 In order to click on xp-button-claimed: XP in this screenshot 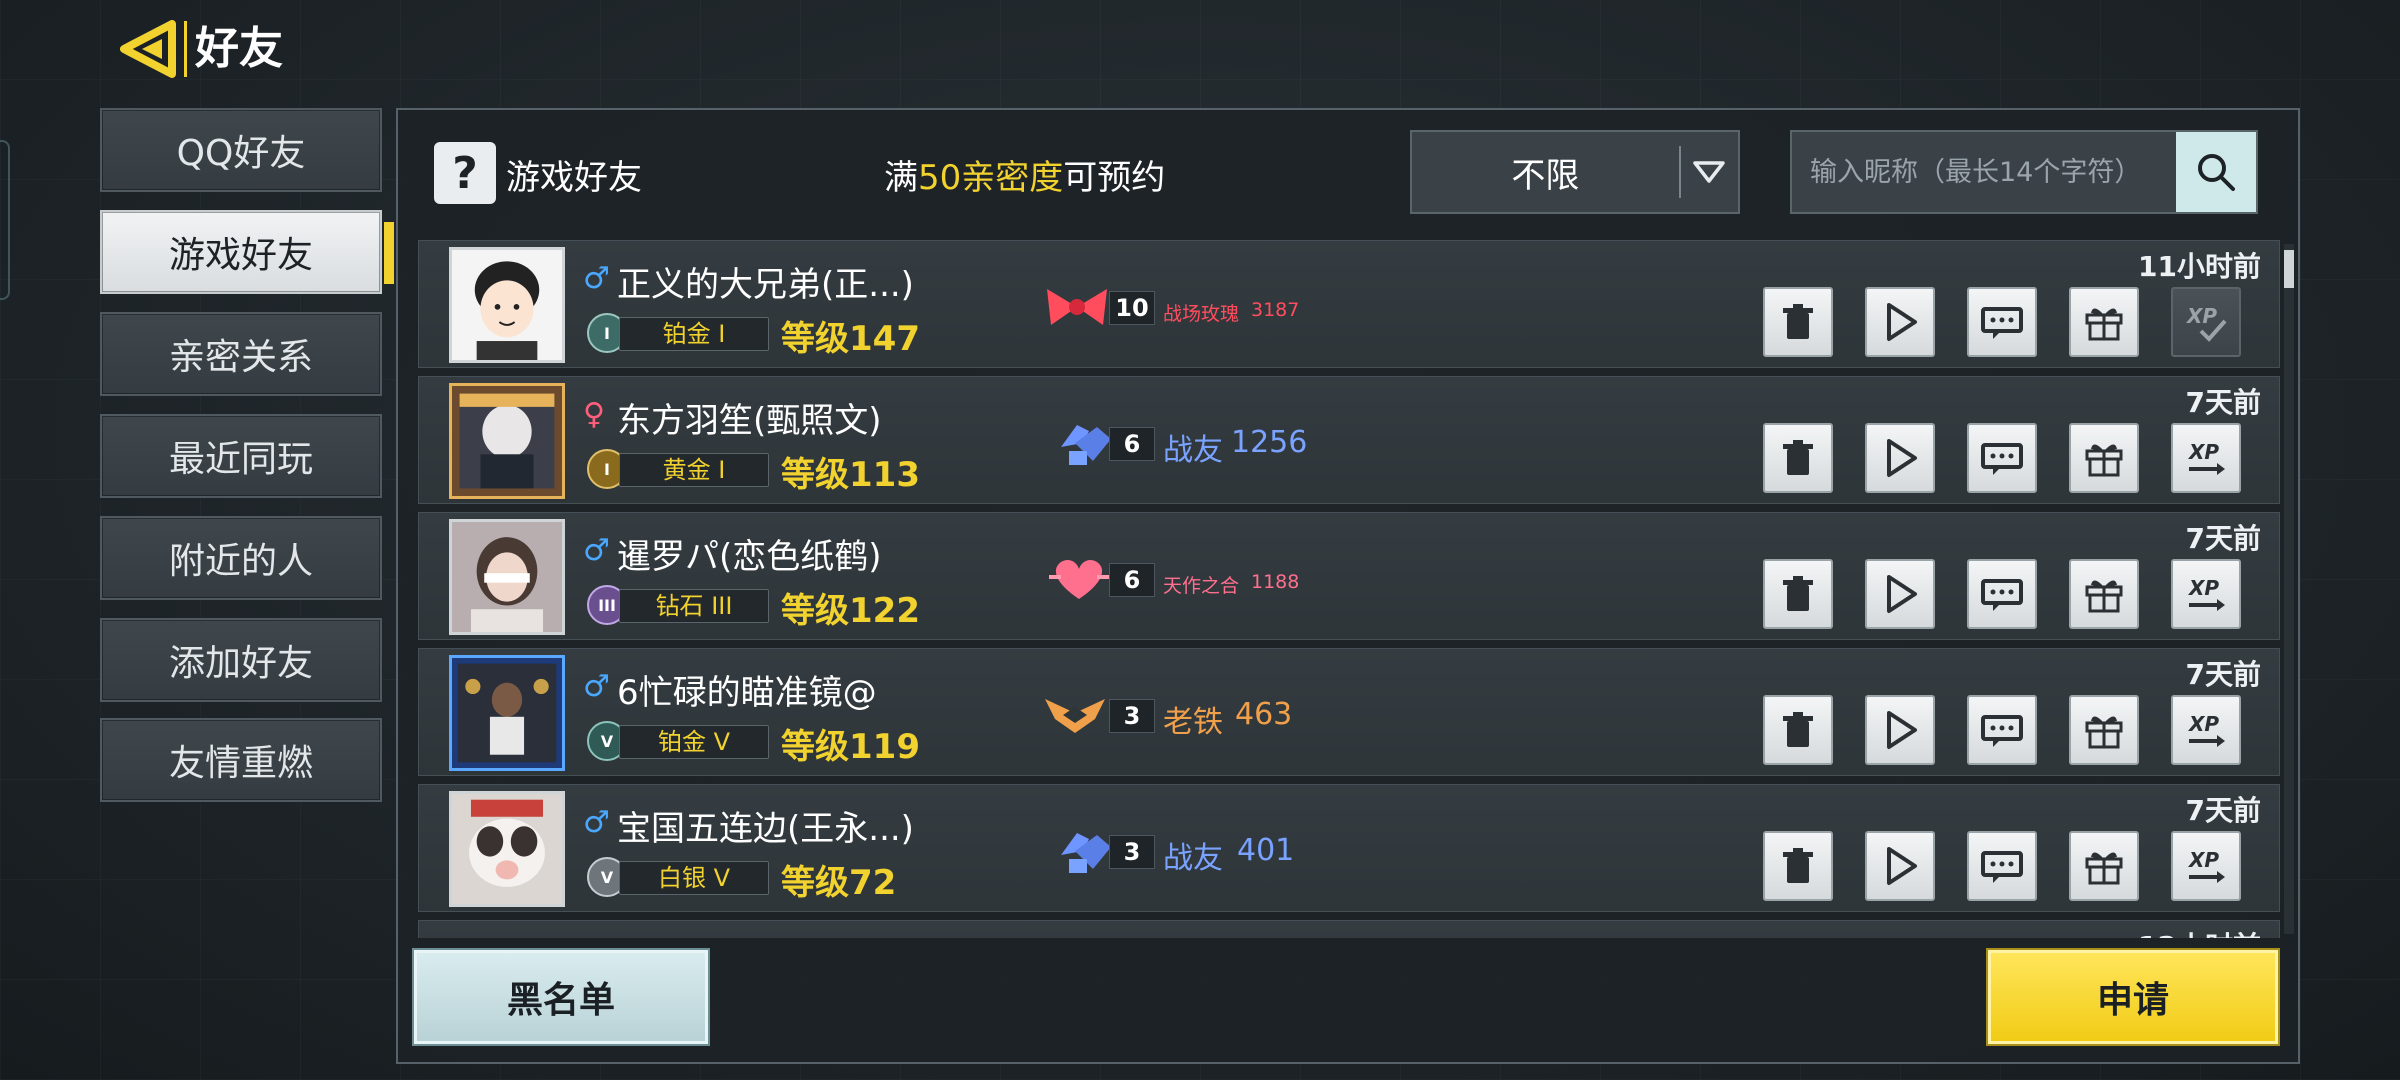, I will do `click(2206, 322)`.